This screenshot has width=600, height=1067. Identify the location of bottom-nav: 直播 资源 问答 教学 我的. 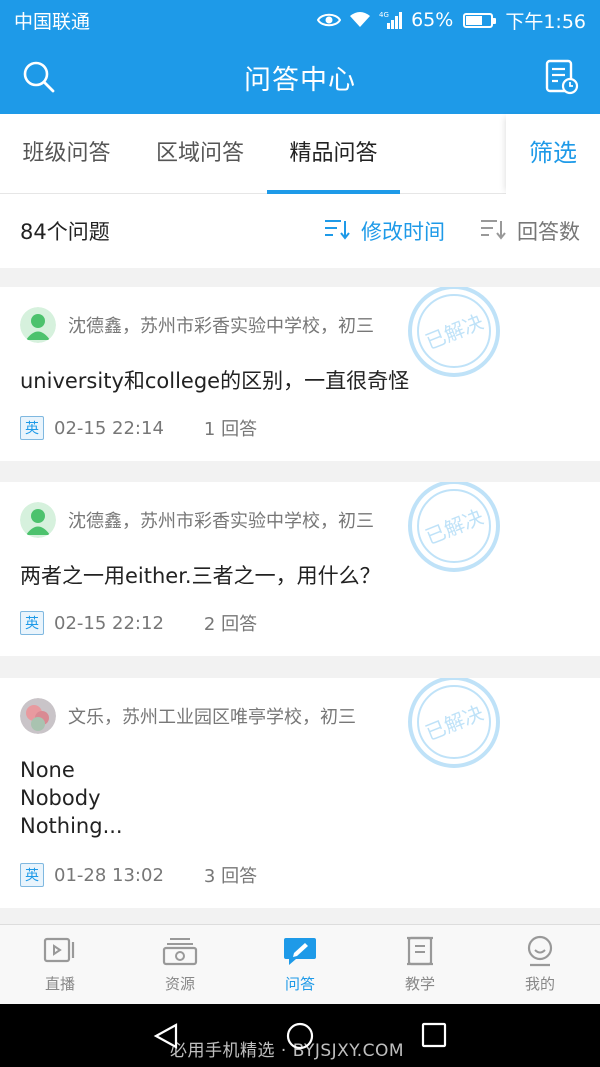
(300, 964).